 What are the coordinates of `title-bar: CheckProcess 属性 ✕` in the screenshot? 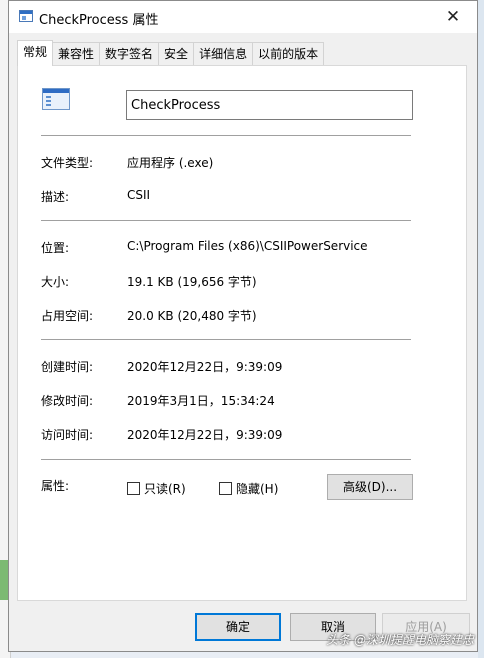 It's located at (243, 17).